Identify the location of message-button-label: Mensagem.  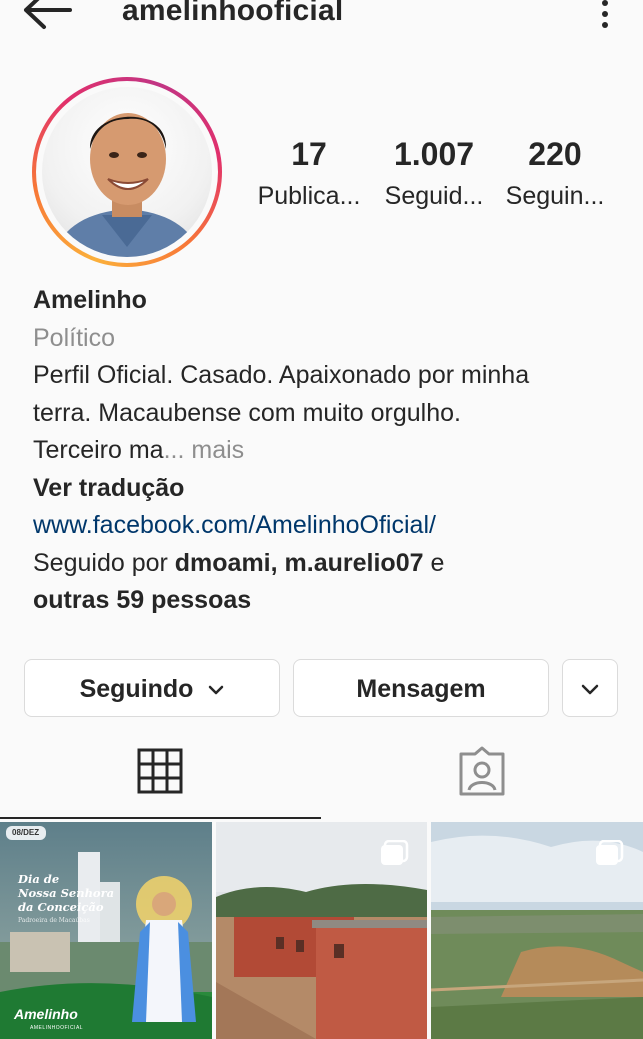
(421, 689).